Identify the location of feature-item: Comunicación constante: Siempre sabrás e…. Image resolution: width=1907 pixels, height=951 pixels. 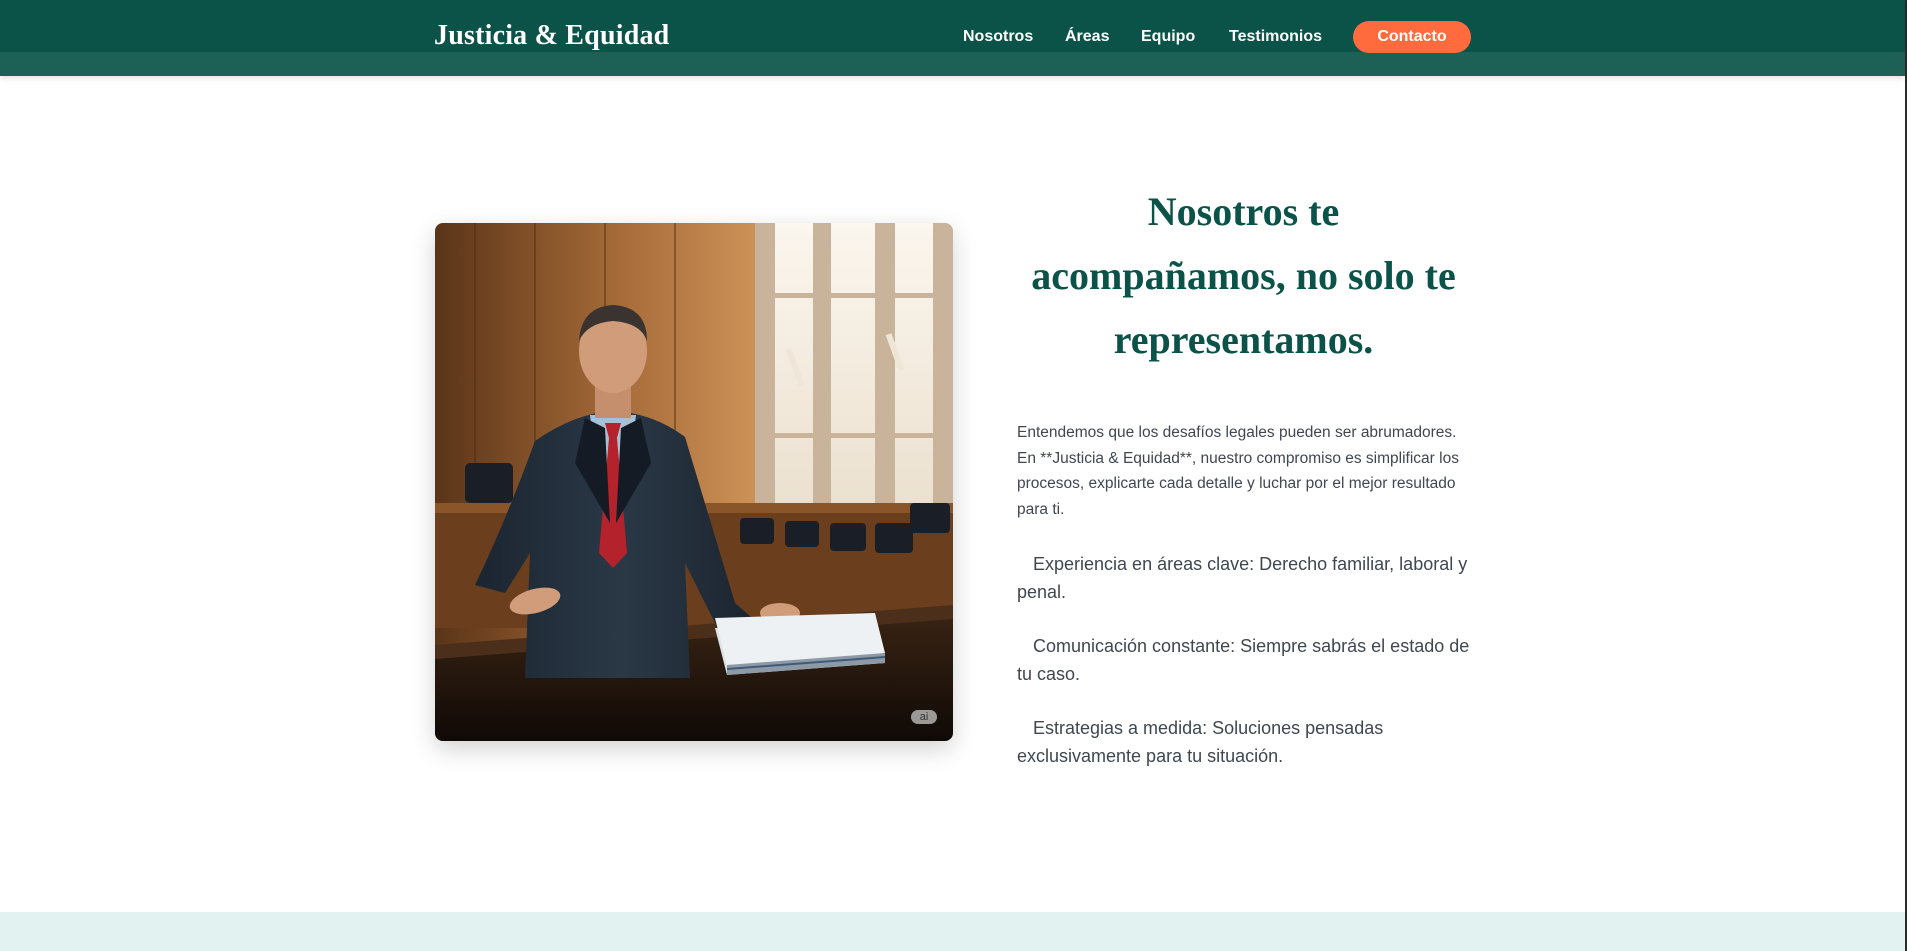
(1244, 660).